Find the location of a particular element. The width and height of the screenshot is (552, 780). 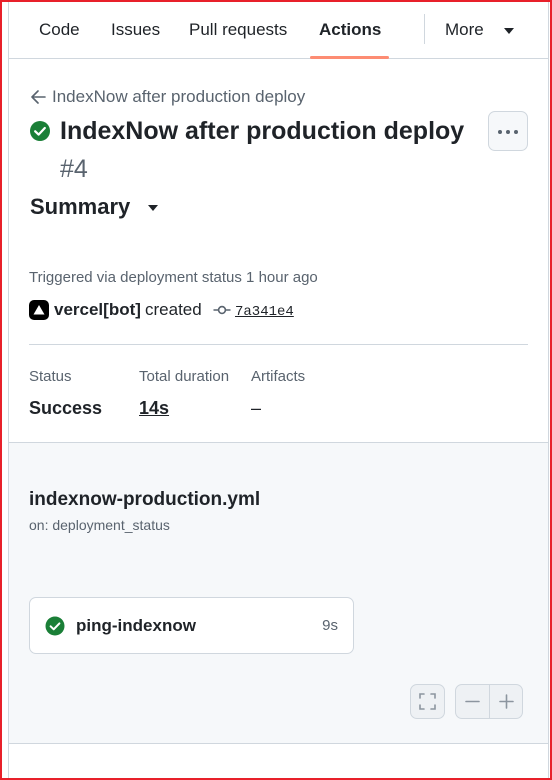

artifacts-label: Artifacts is located at coordinates (278, 376).